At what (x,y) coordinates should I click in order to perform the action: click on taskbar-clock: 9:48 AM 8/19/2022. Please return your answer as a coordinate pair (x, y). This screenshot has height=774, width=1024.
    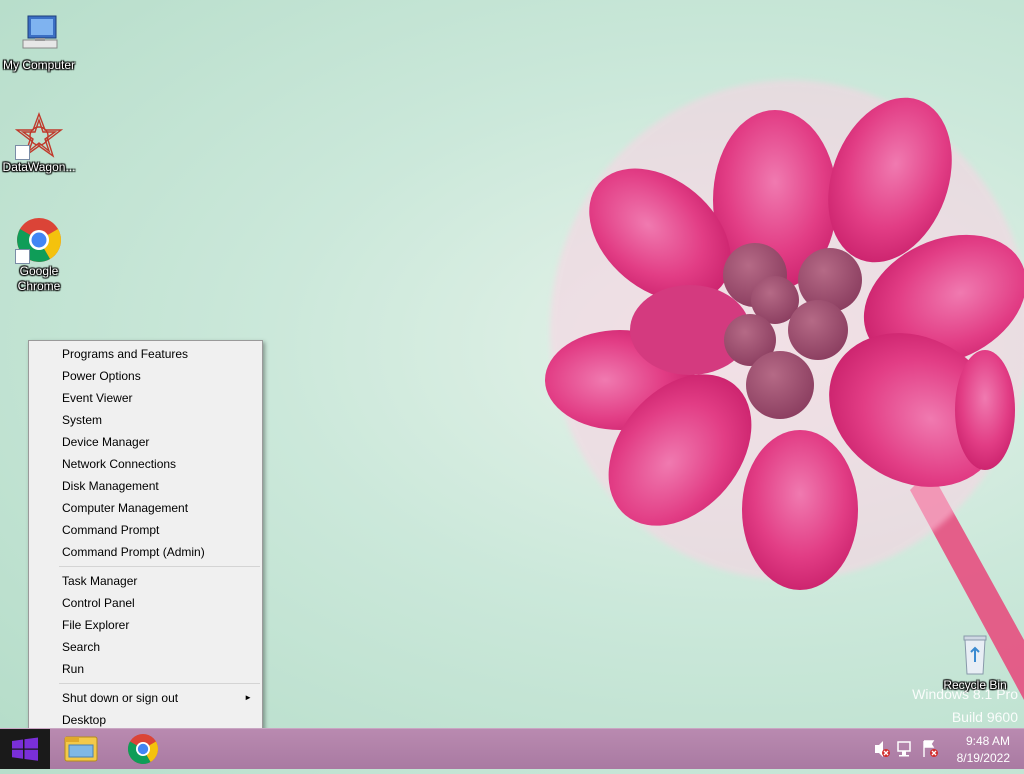
    Looking at the image, I should click on (983, 750).